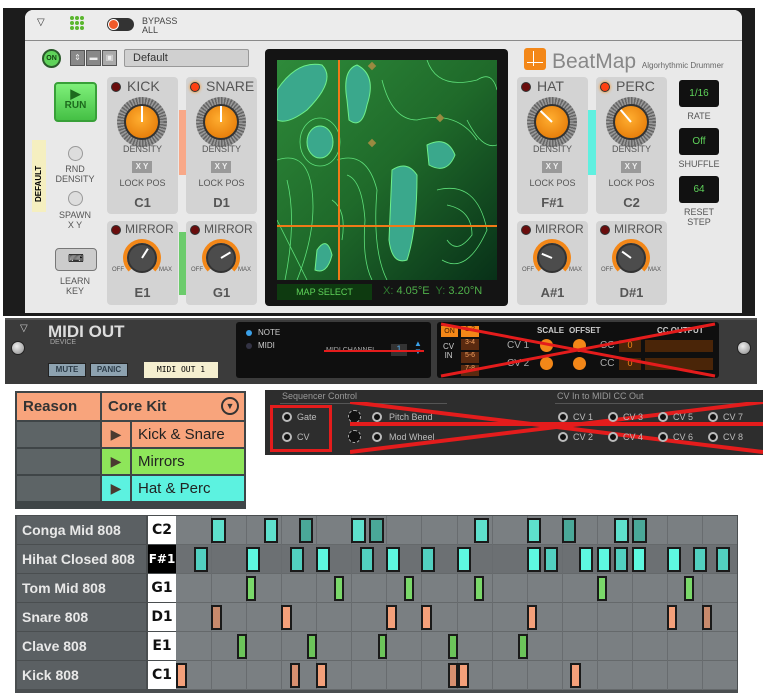 The height and width of the screenshot is (700, 763). Describe the element at coordinates (75, 198) in the screenshot. I see `spawn-xy-button` at that location.